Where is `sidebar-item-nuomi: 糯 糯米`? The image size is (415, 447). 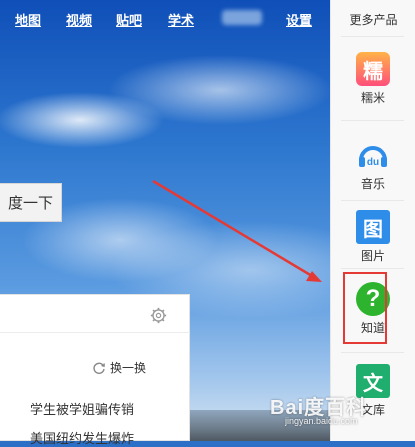
sidebar-item-nuomi: 糯 糯米 is located at coordinates (373, 83).